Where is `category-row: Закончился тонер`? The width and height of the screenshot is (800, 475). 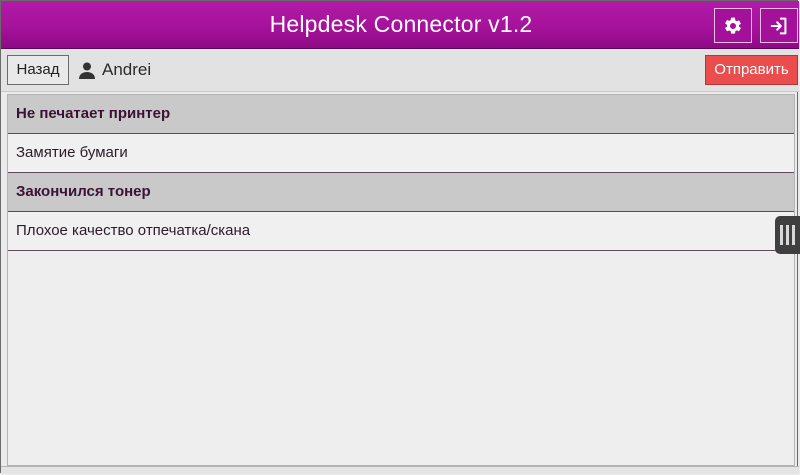 category-row: Закончился тонер is located at coordinates (401, 192).